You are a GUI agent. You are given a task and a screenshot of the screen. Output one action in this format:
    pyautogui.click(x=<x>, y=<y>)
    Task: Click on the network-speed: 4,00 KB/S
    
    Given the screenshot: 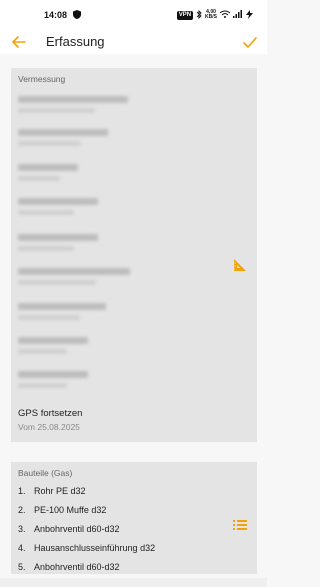 What is the action you would take?
    pyautogui.click(x=211, y=15)
    